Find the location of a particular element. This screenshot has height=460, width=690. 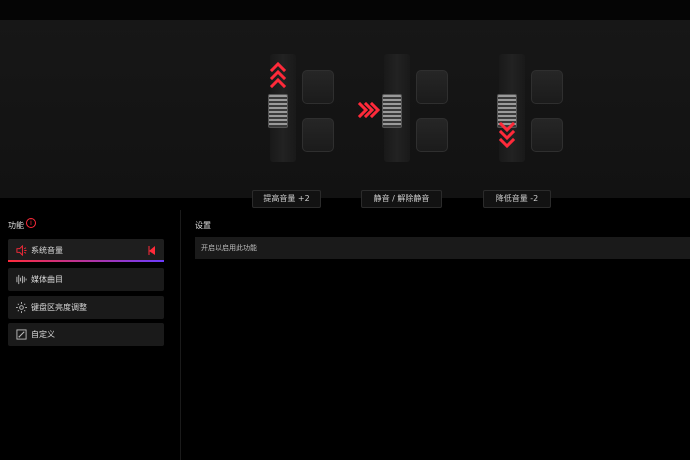

sidebar-item-custom: 自定义 is located at coordinates (86, 334).